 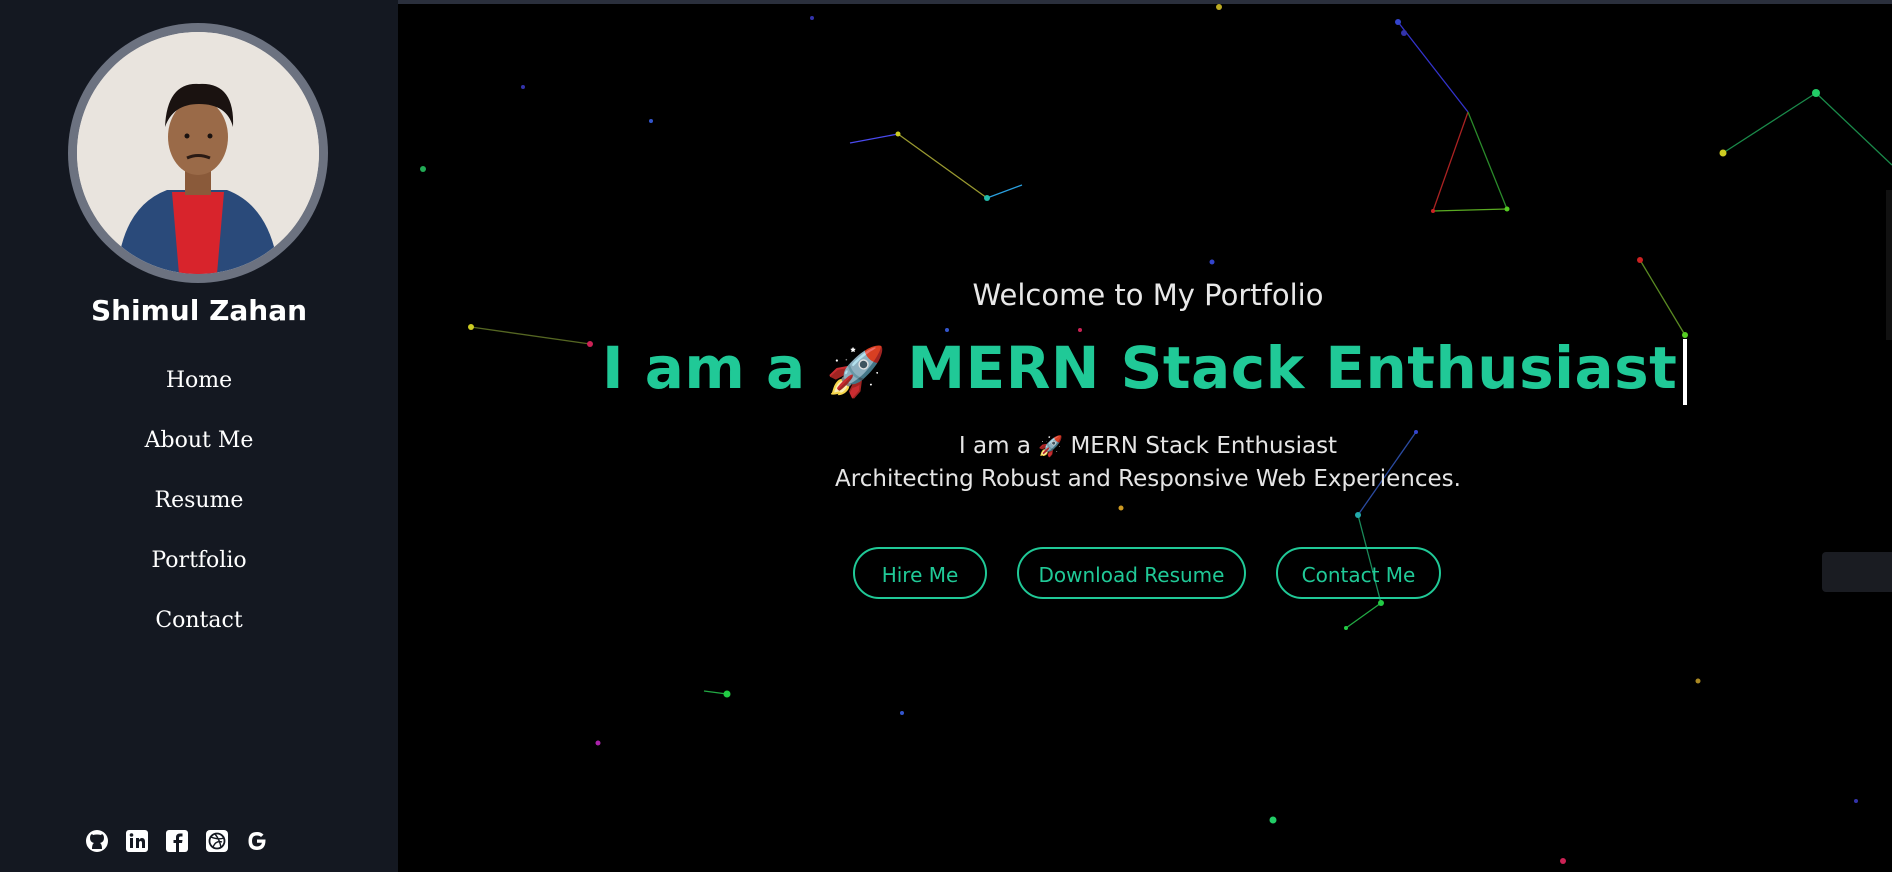 I want to click on nav-item-about: About Me, so click(x=199, y=450).